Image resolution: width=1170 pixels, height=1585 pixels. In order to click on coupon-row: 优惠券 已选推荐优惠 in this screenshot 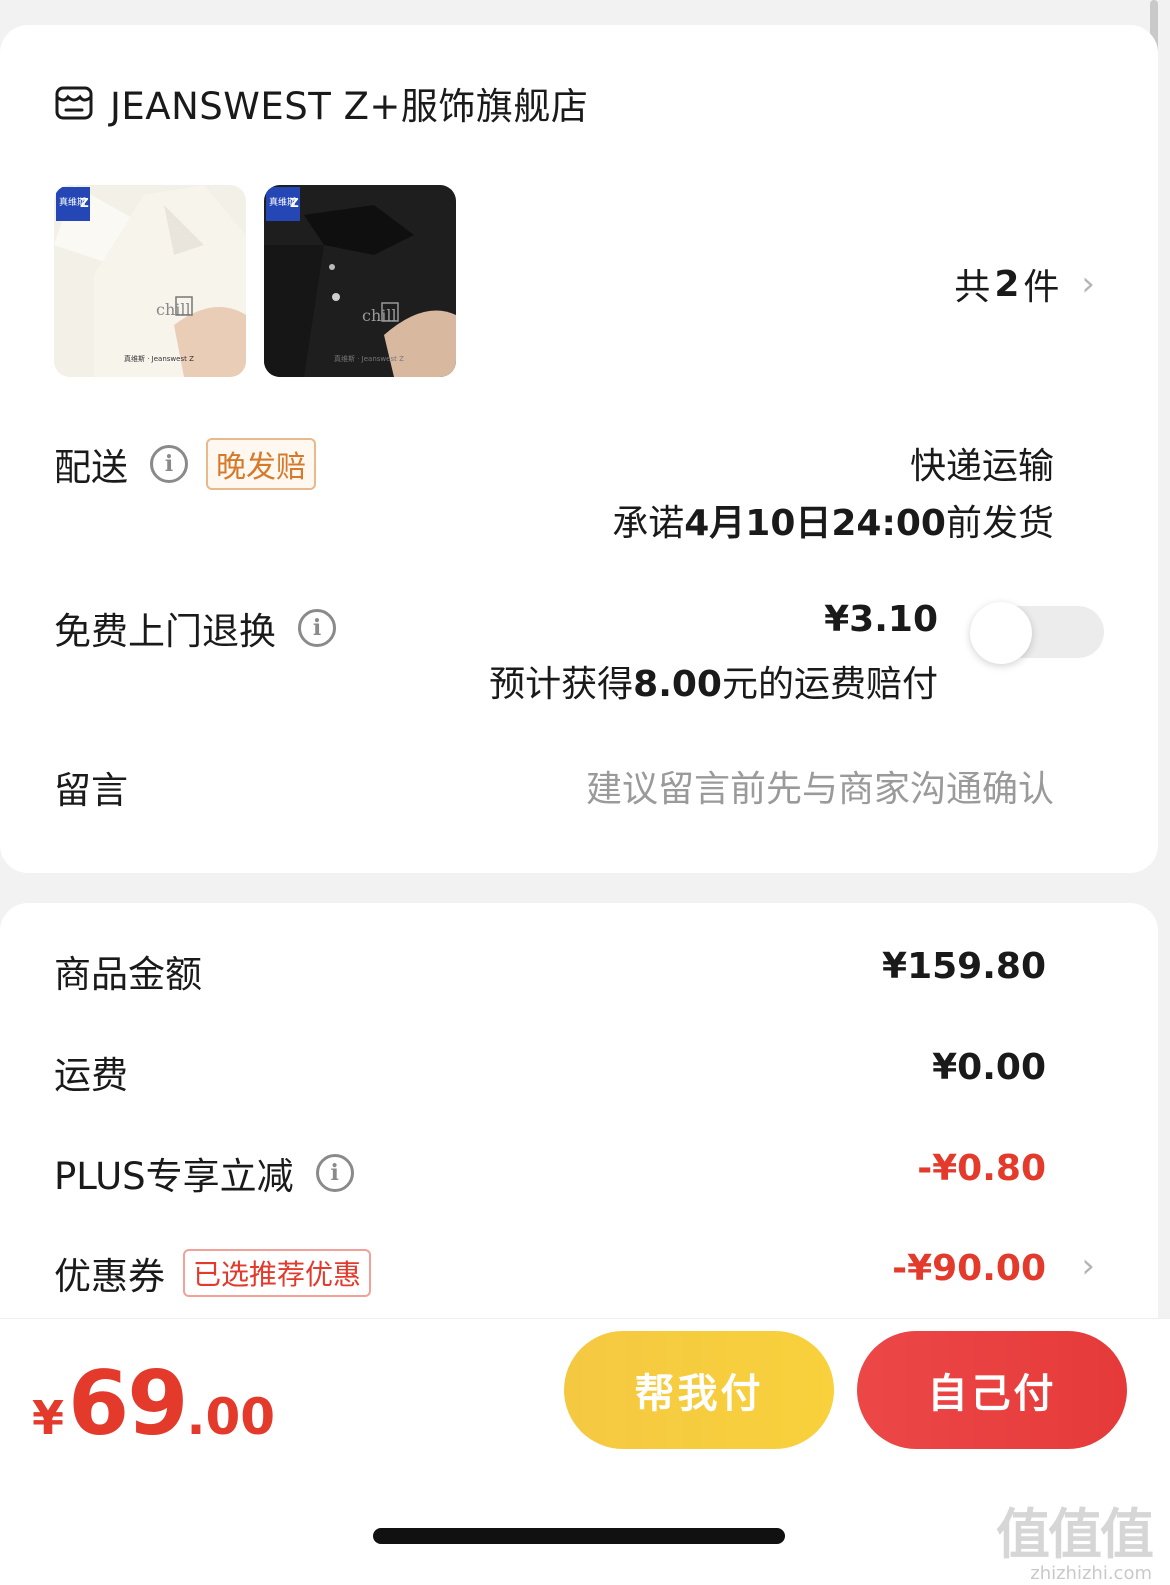, I will do `click(213, 1273)`.